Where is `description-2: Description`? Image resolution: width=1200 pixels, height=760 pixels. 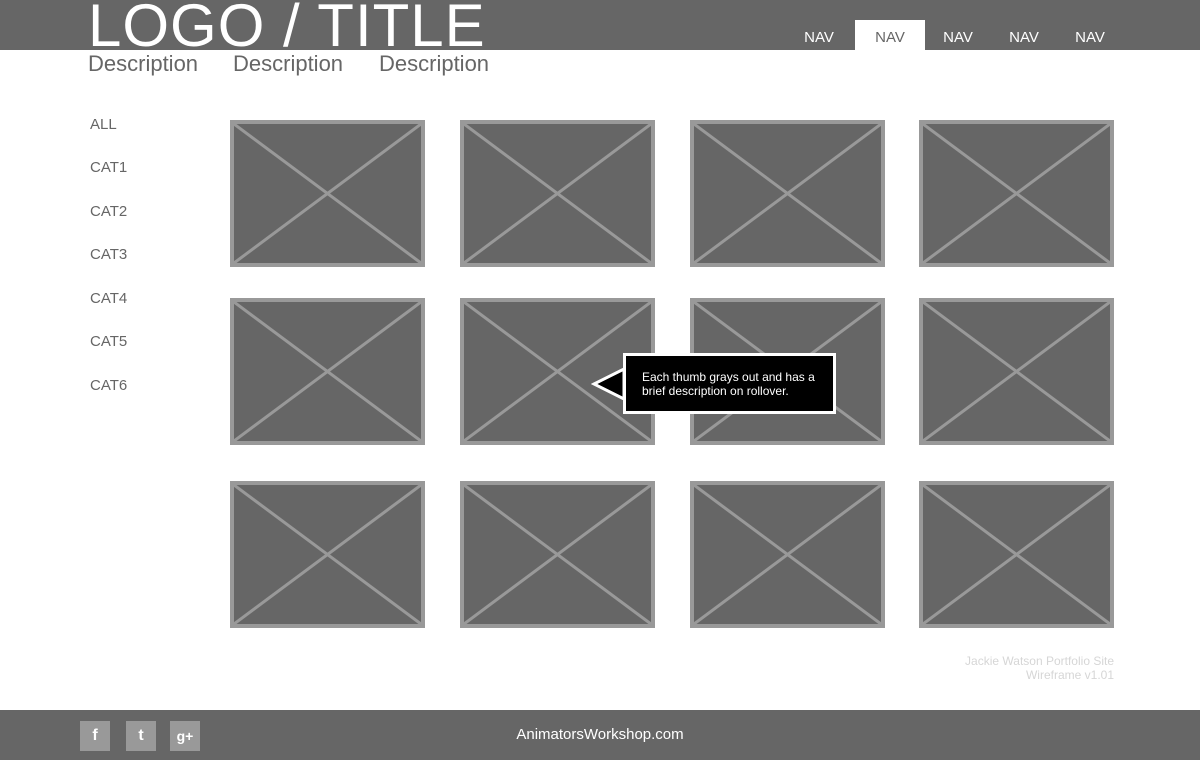 description-2: Description is located at coordinates (288, 63).